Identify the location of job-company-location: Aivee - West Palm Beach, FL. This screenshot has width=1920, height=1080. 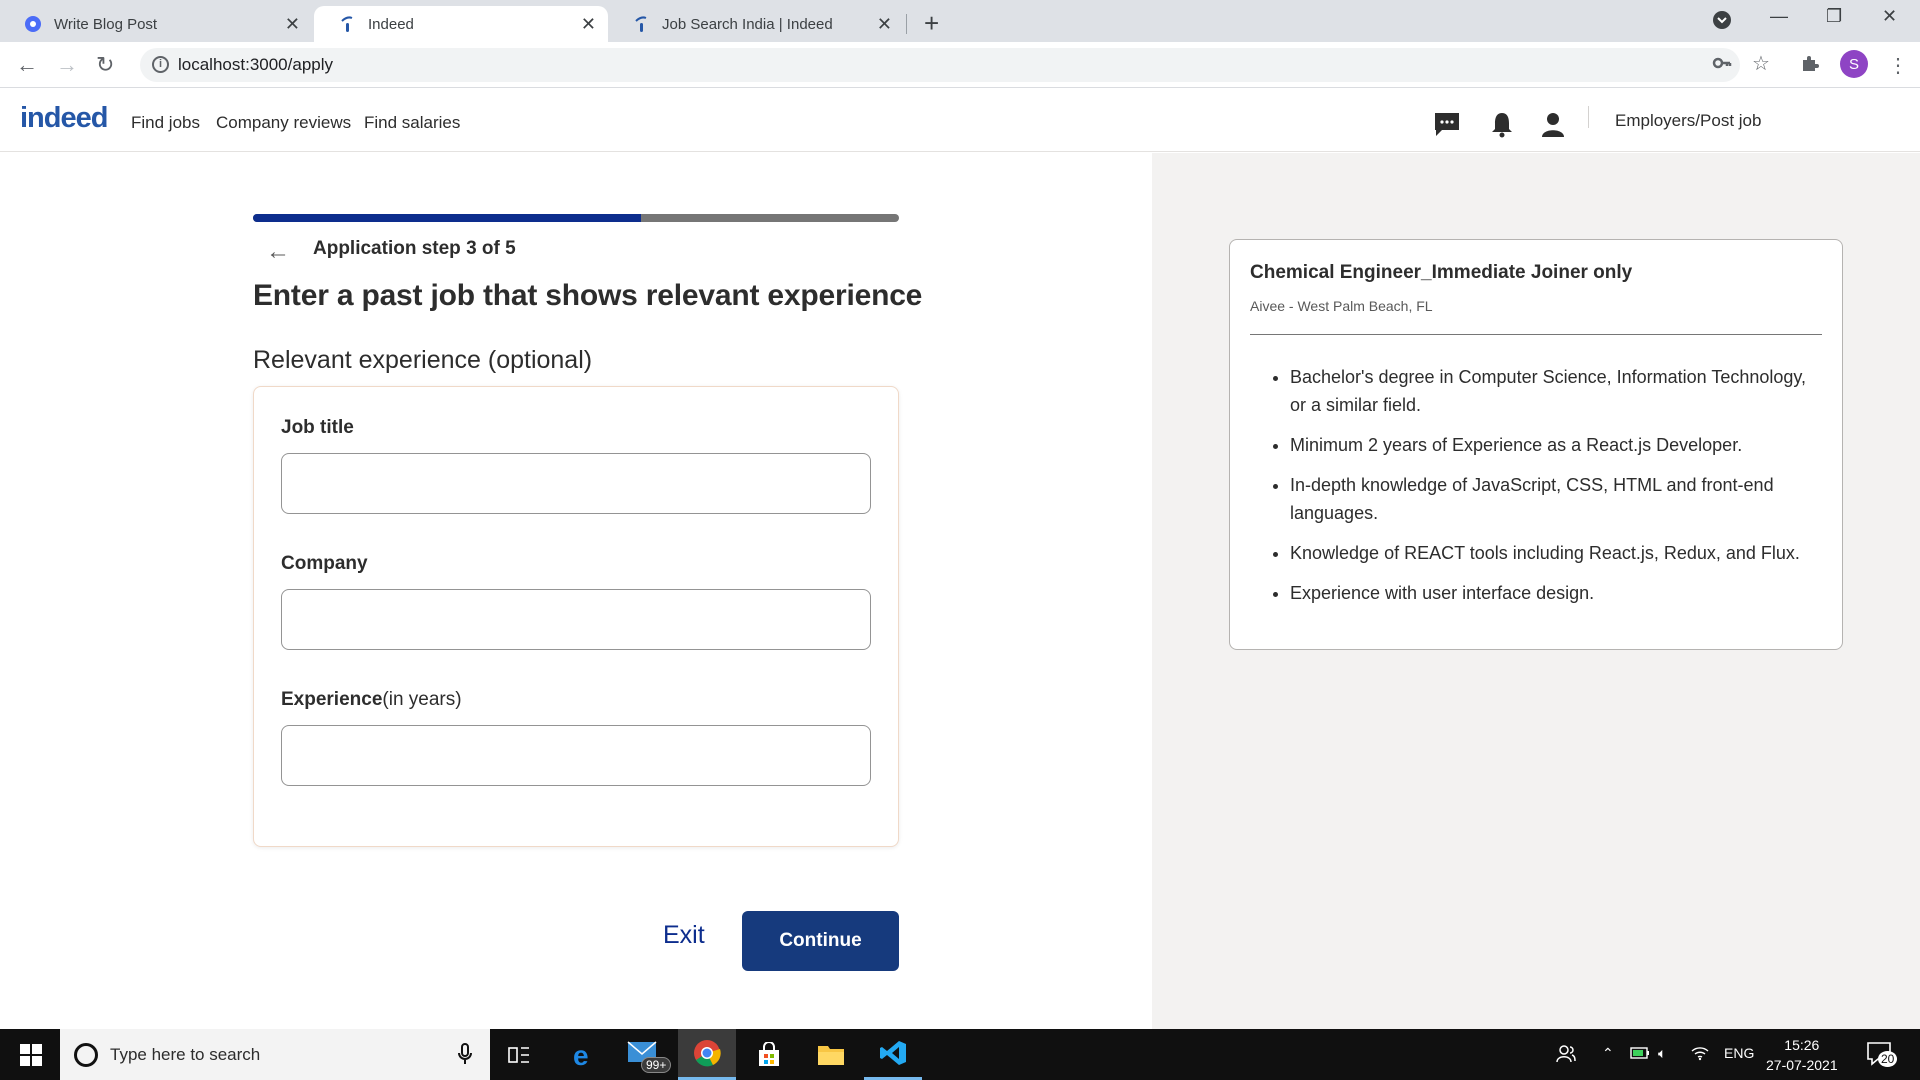
(1341, 306).